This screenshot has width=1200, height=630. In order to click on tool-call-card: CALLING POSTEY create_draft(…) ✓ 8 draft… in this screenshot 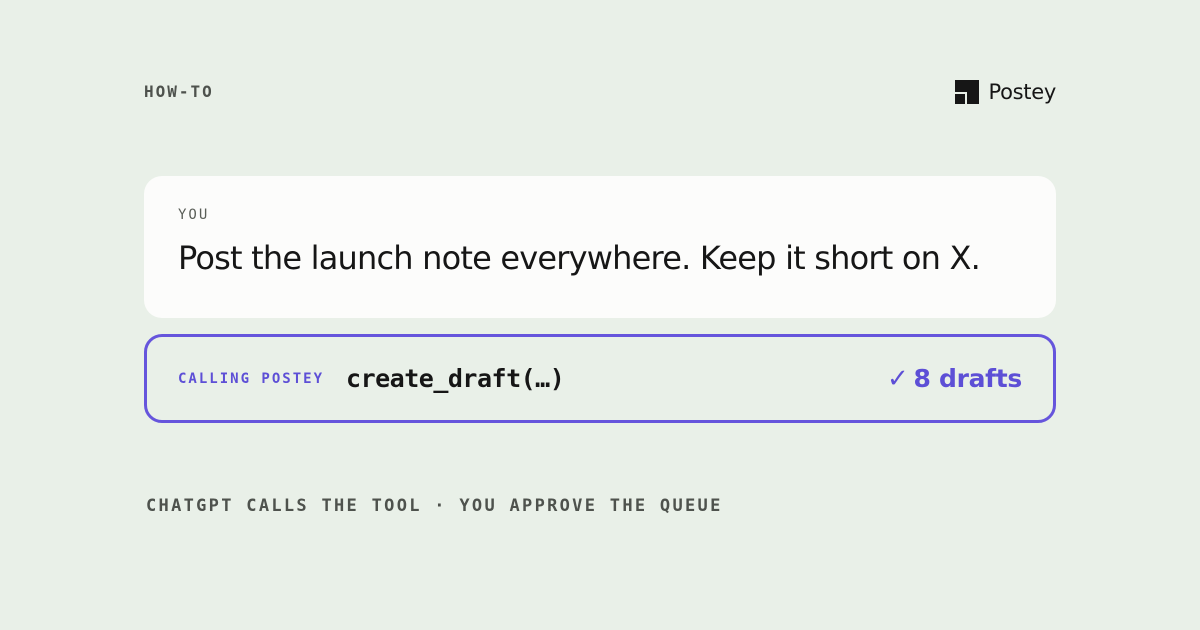, I will do `click(600, 378)`.